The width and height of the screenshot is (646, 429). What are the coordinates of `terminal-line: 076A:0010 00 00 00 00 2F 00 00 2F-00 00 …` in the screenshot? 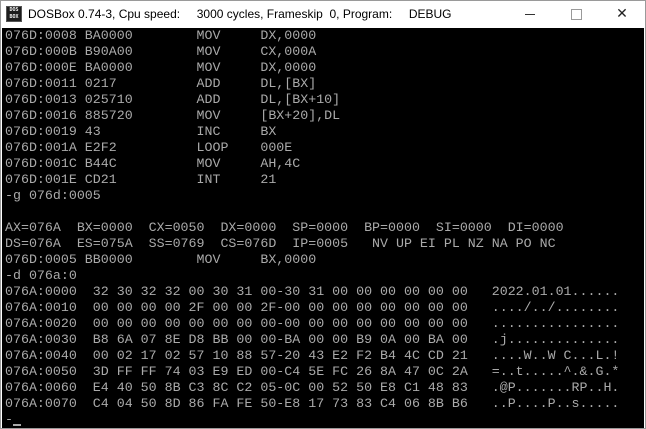 It's located at (312, 307).